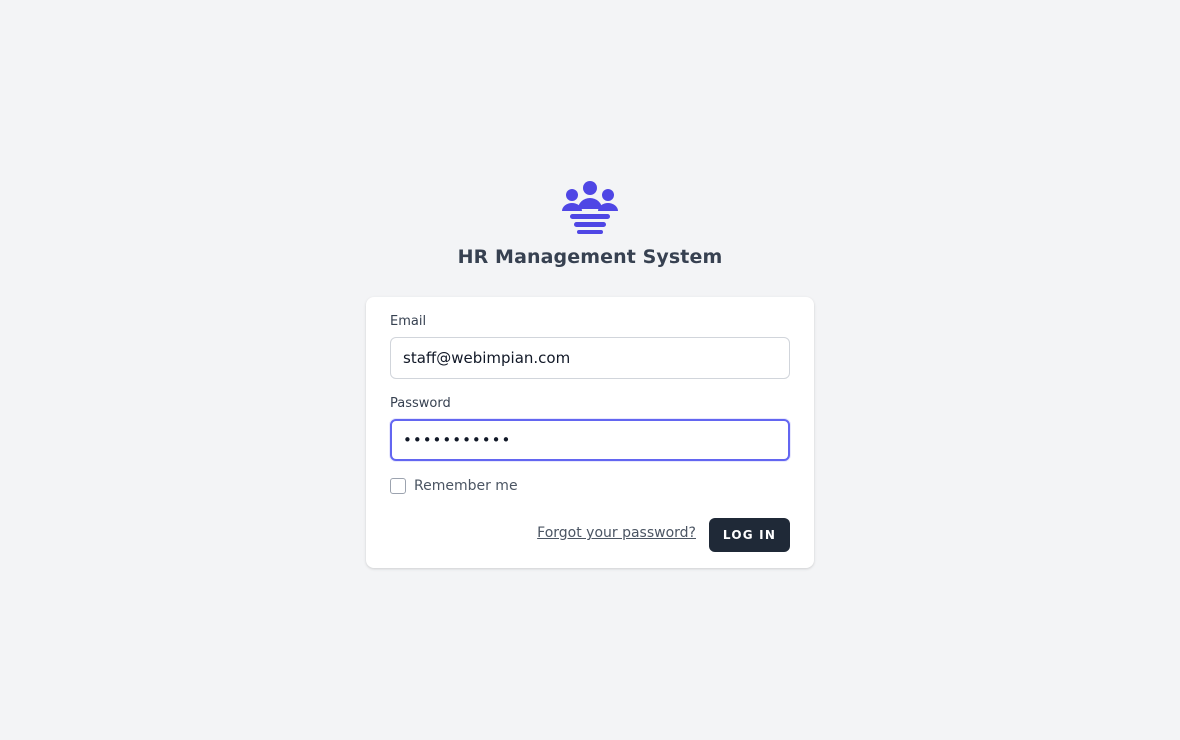 This screenshot has width=1180, height=740. I want to click on remember-me-label: Remember me, so click(466, 486).